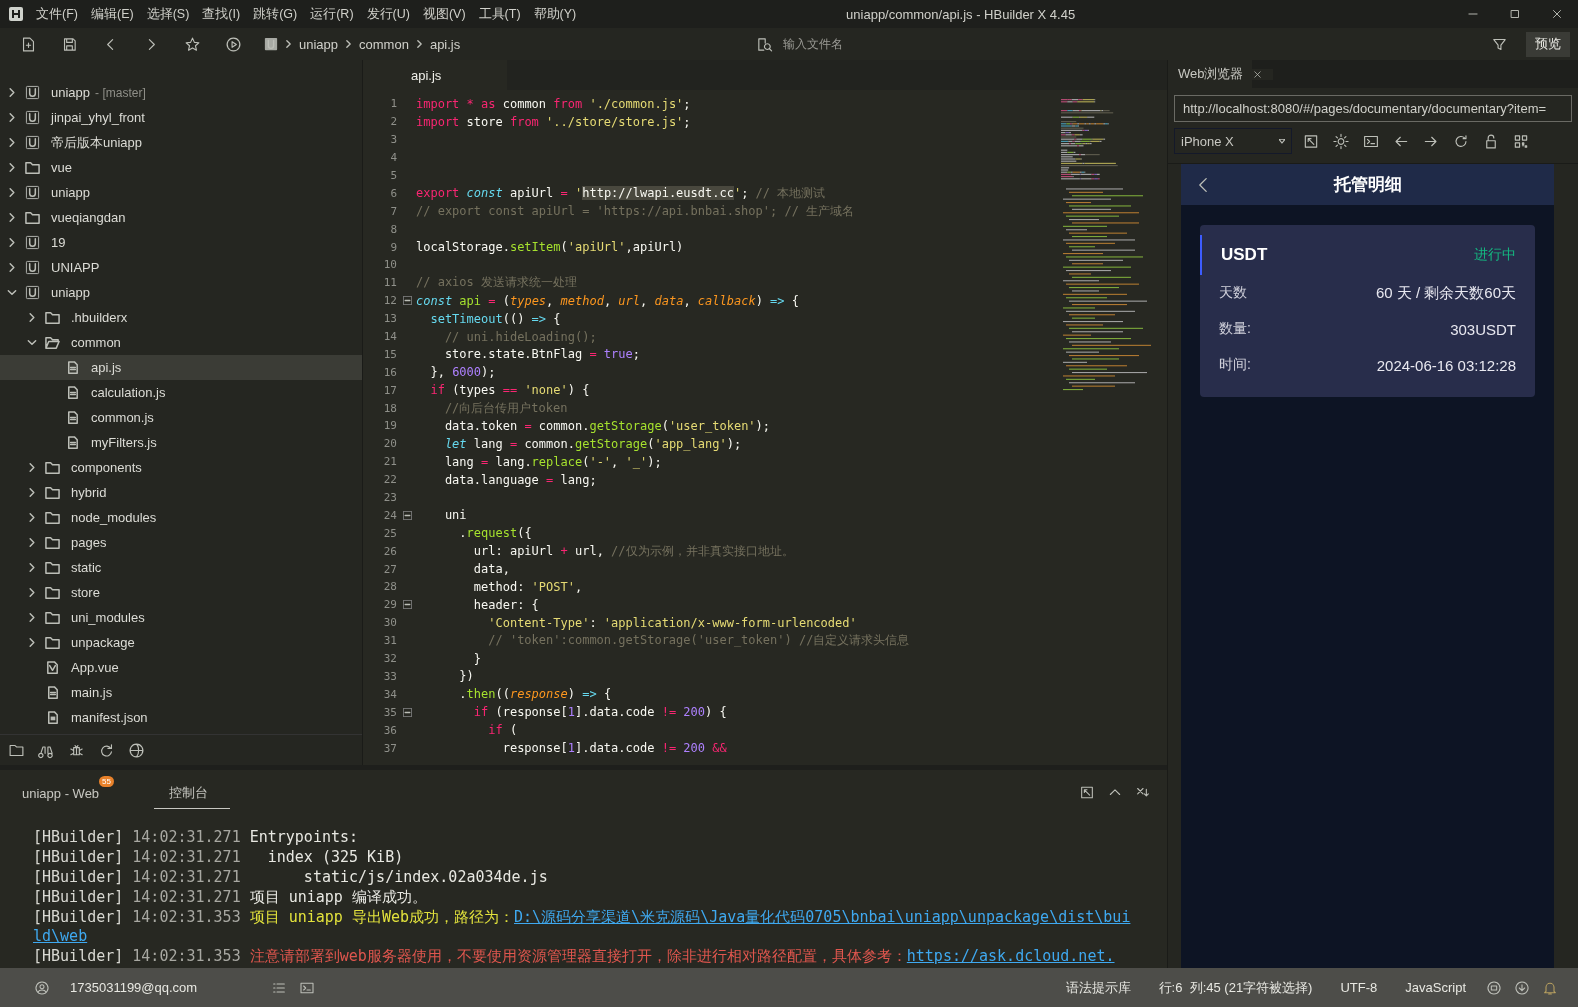  I want to click on tree-item: jinpai_yhyl_front, so click(181, 117).